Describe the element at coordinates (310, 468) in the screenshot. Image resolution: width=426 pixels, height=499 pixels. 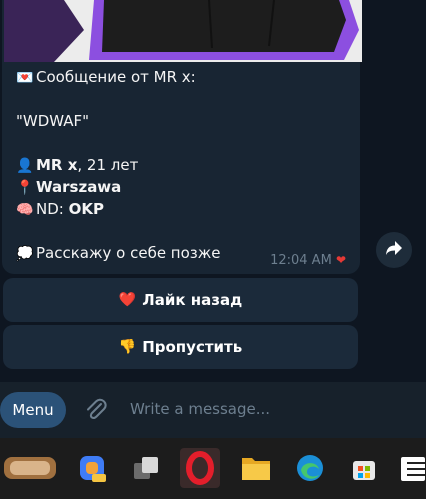
I see `edge-icon` at that location.